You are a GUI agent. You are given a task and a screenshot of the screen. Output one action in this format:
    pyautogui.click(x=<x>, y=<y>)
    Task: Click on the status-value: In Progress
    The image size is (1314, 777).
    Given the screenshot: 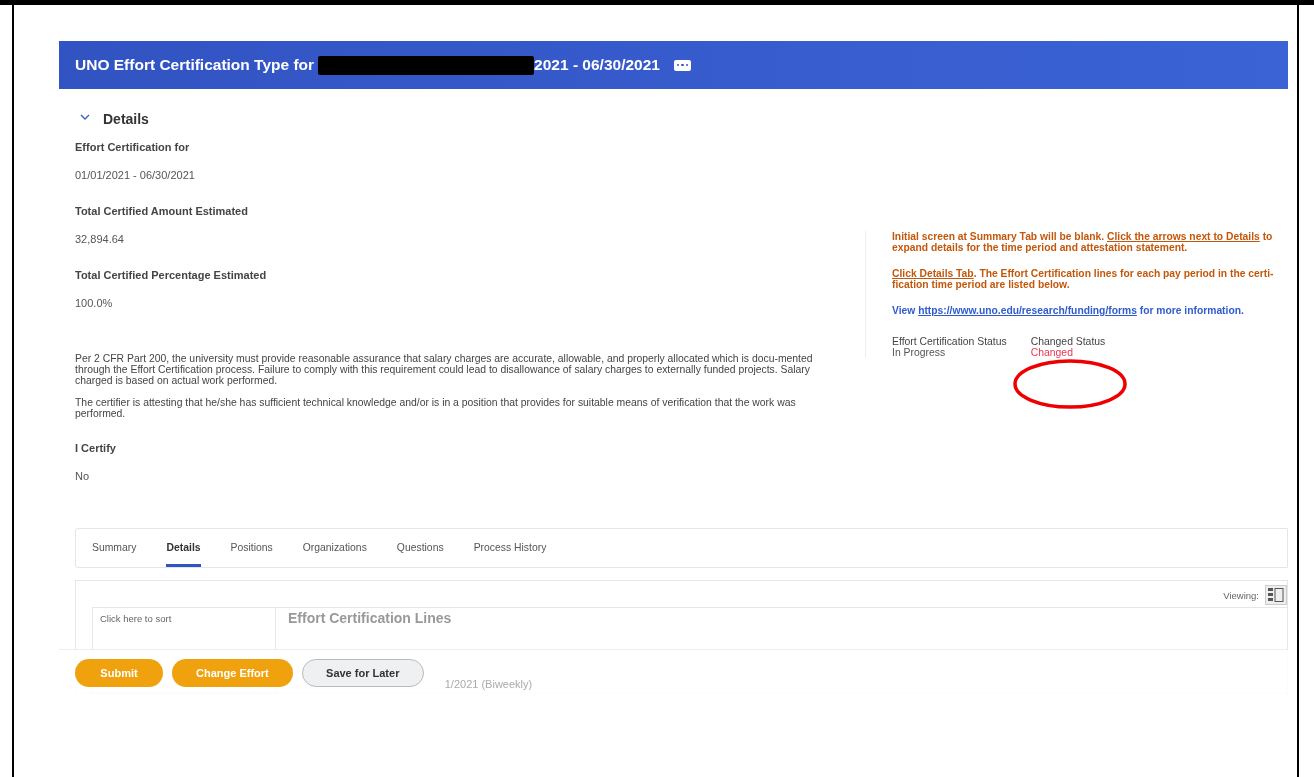 What is the action you would take?
    pyautogui.click(x=919, y=352)
    